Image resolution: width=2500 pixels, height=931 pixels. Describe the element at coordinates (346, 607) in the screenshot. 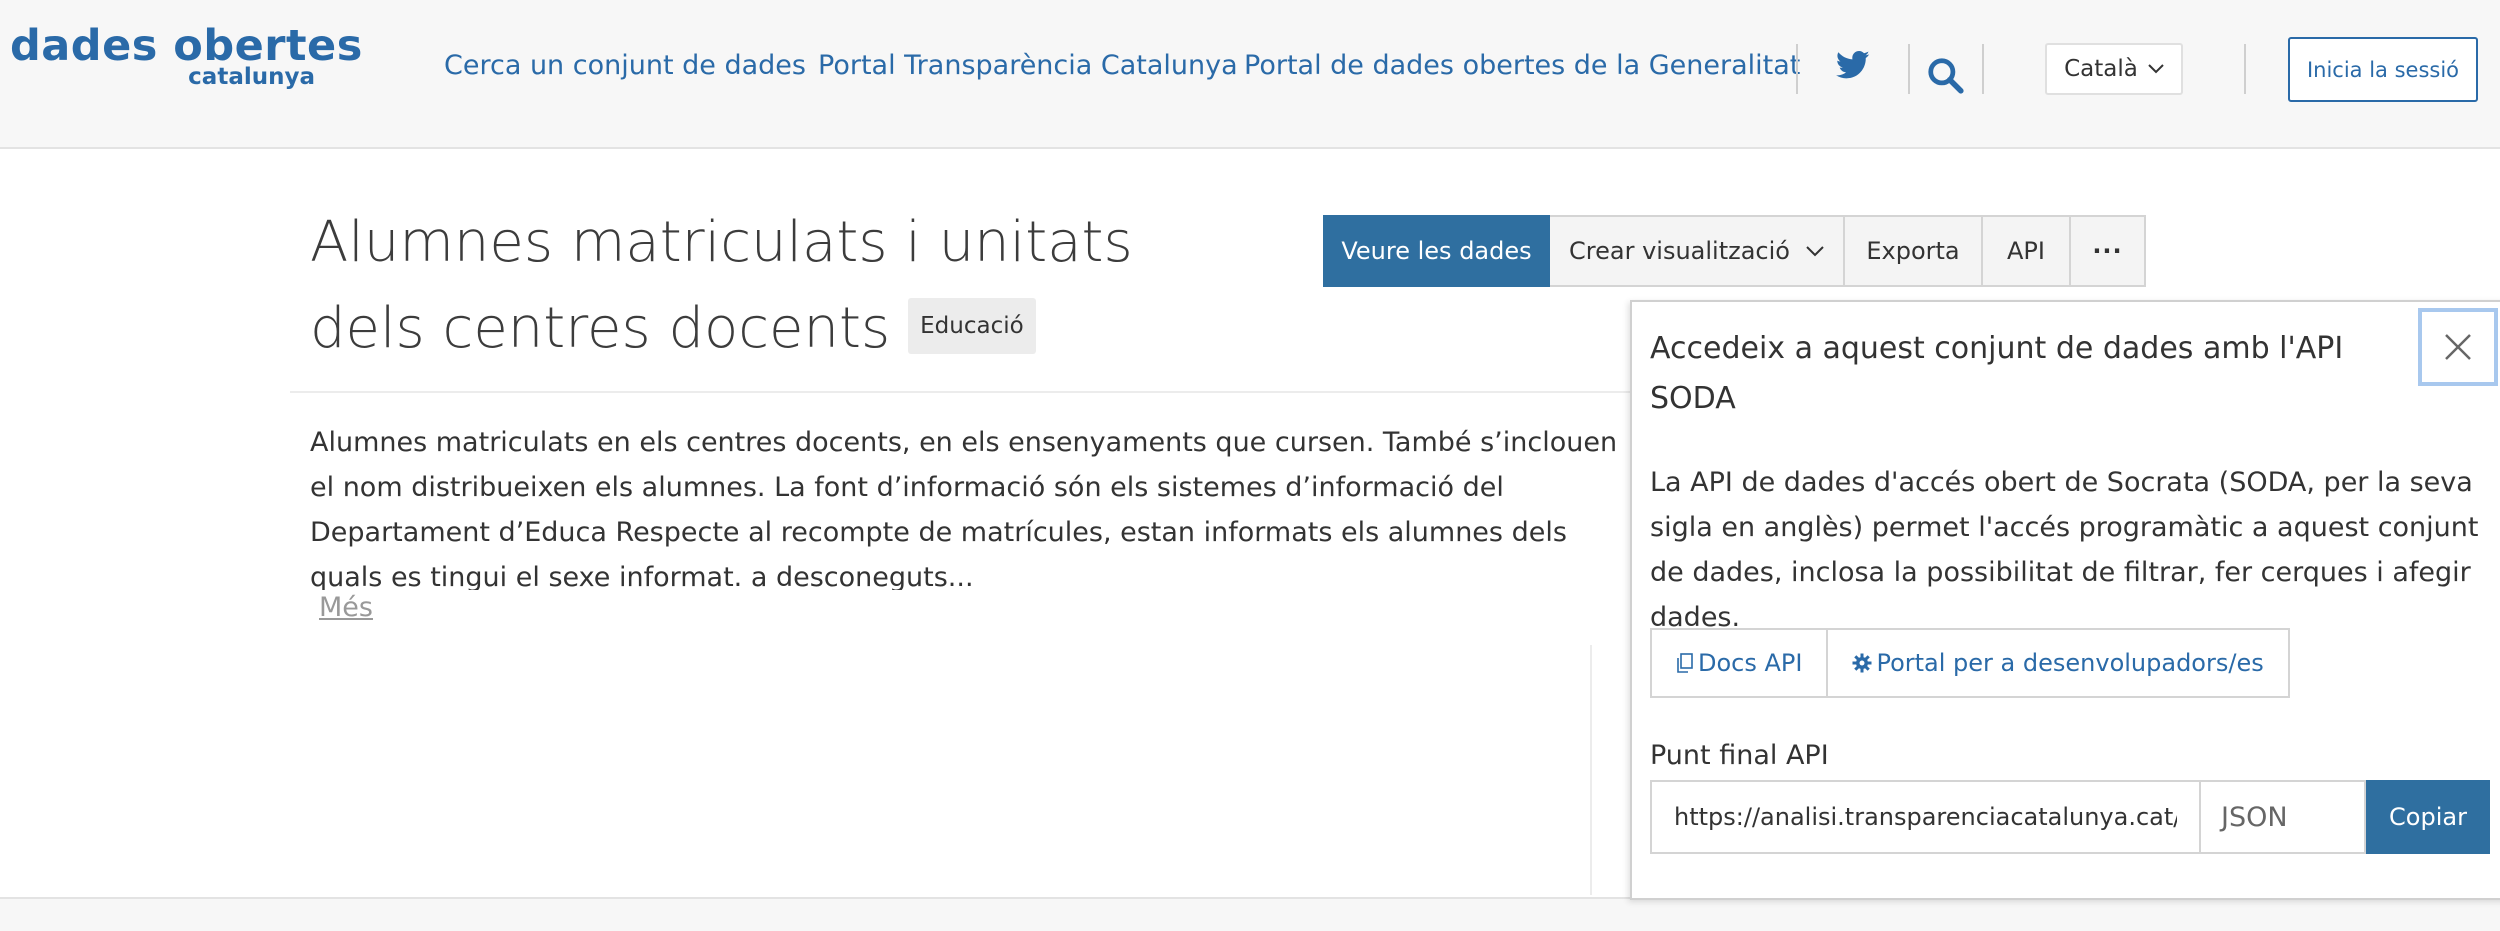

I see `more-link: Més` at that location.